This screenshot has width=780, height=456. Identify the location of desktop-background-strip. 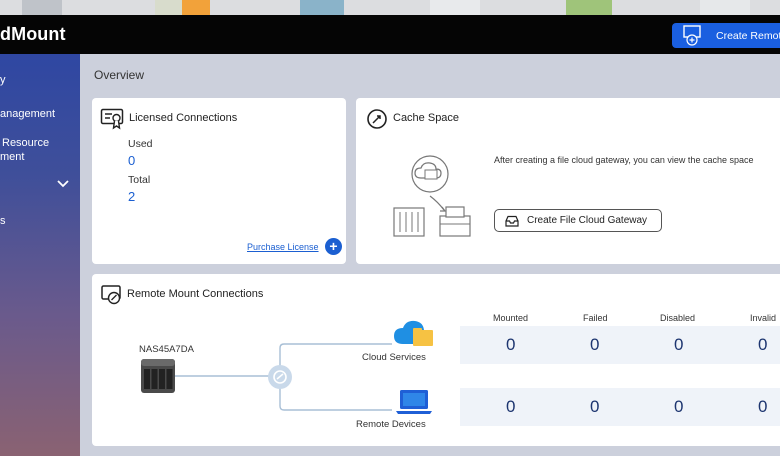
(390, 7).